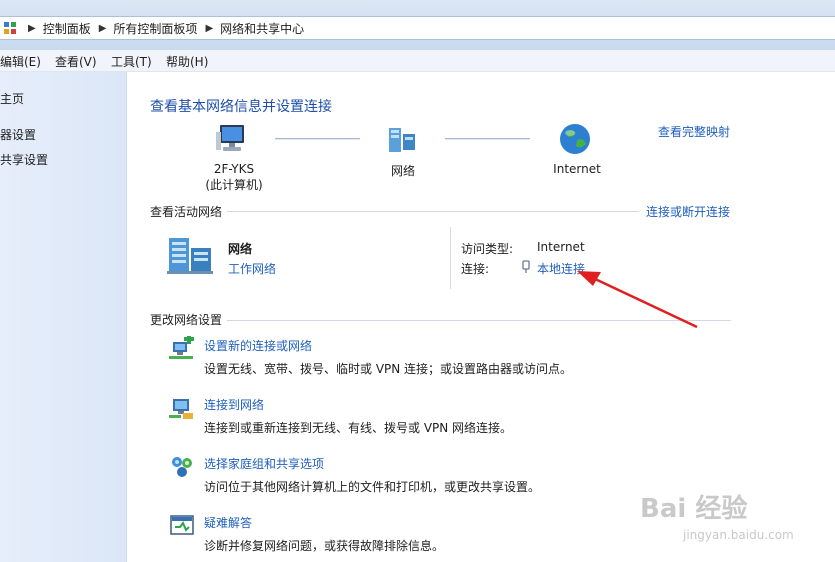 This screenshot has height=562, width=835. What do you see at coordinates (186, 212) in the screenshot?
I see `active-networks-heading: 查看活动网络` at bounding box center [186, 212].